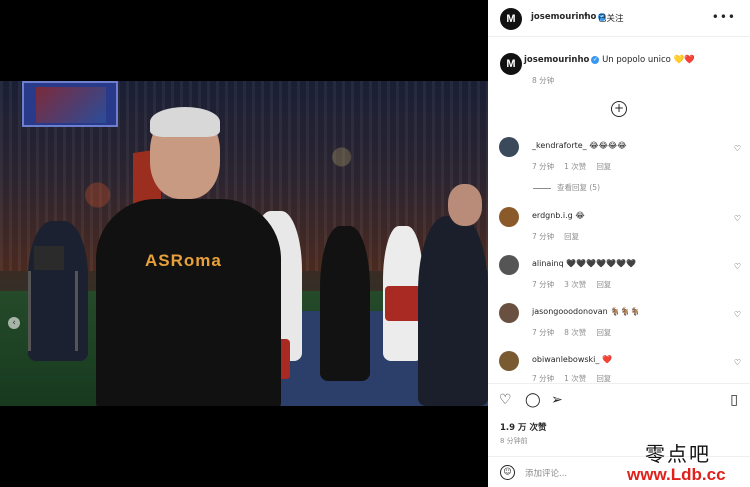 This screenshot has height=487, width=750. What do you see at coordinates (556, 60) in the screenshot?
I see `caption-username: josemourinho` at bounding box center [556, 60].